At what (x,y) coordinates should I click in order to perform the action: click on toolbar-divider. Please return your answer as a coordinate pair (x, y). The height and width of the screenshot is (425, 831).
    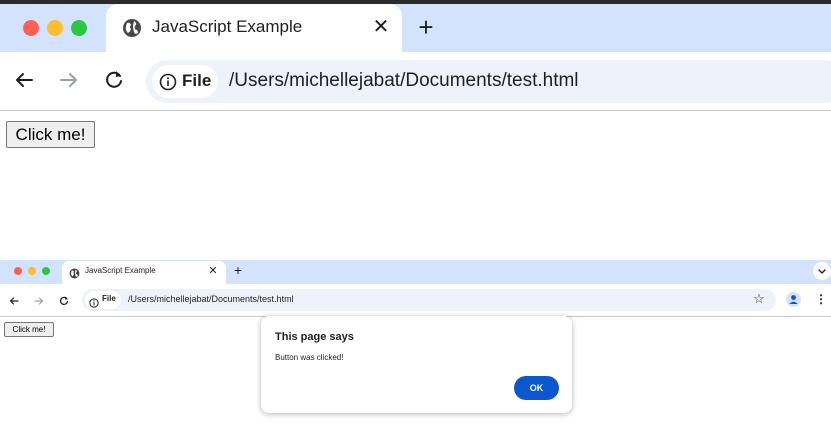
    Looking at the image, I should click on (415, 110).